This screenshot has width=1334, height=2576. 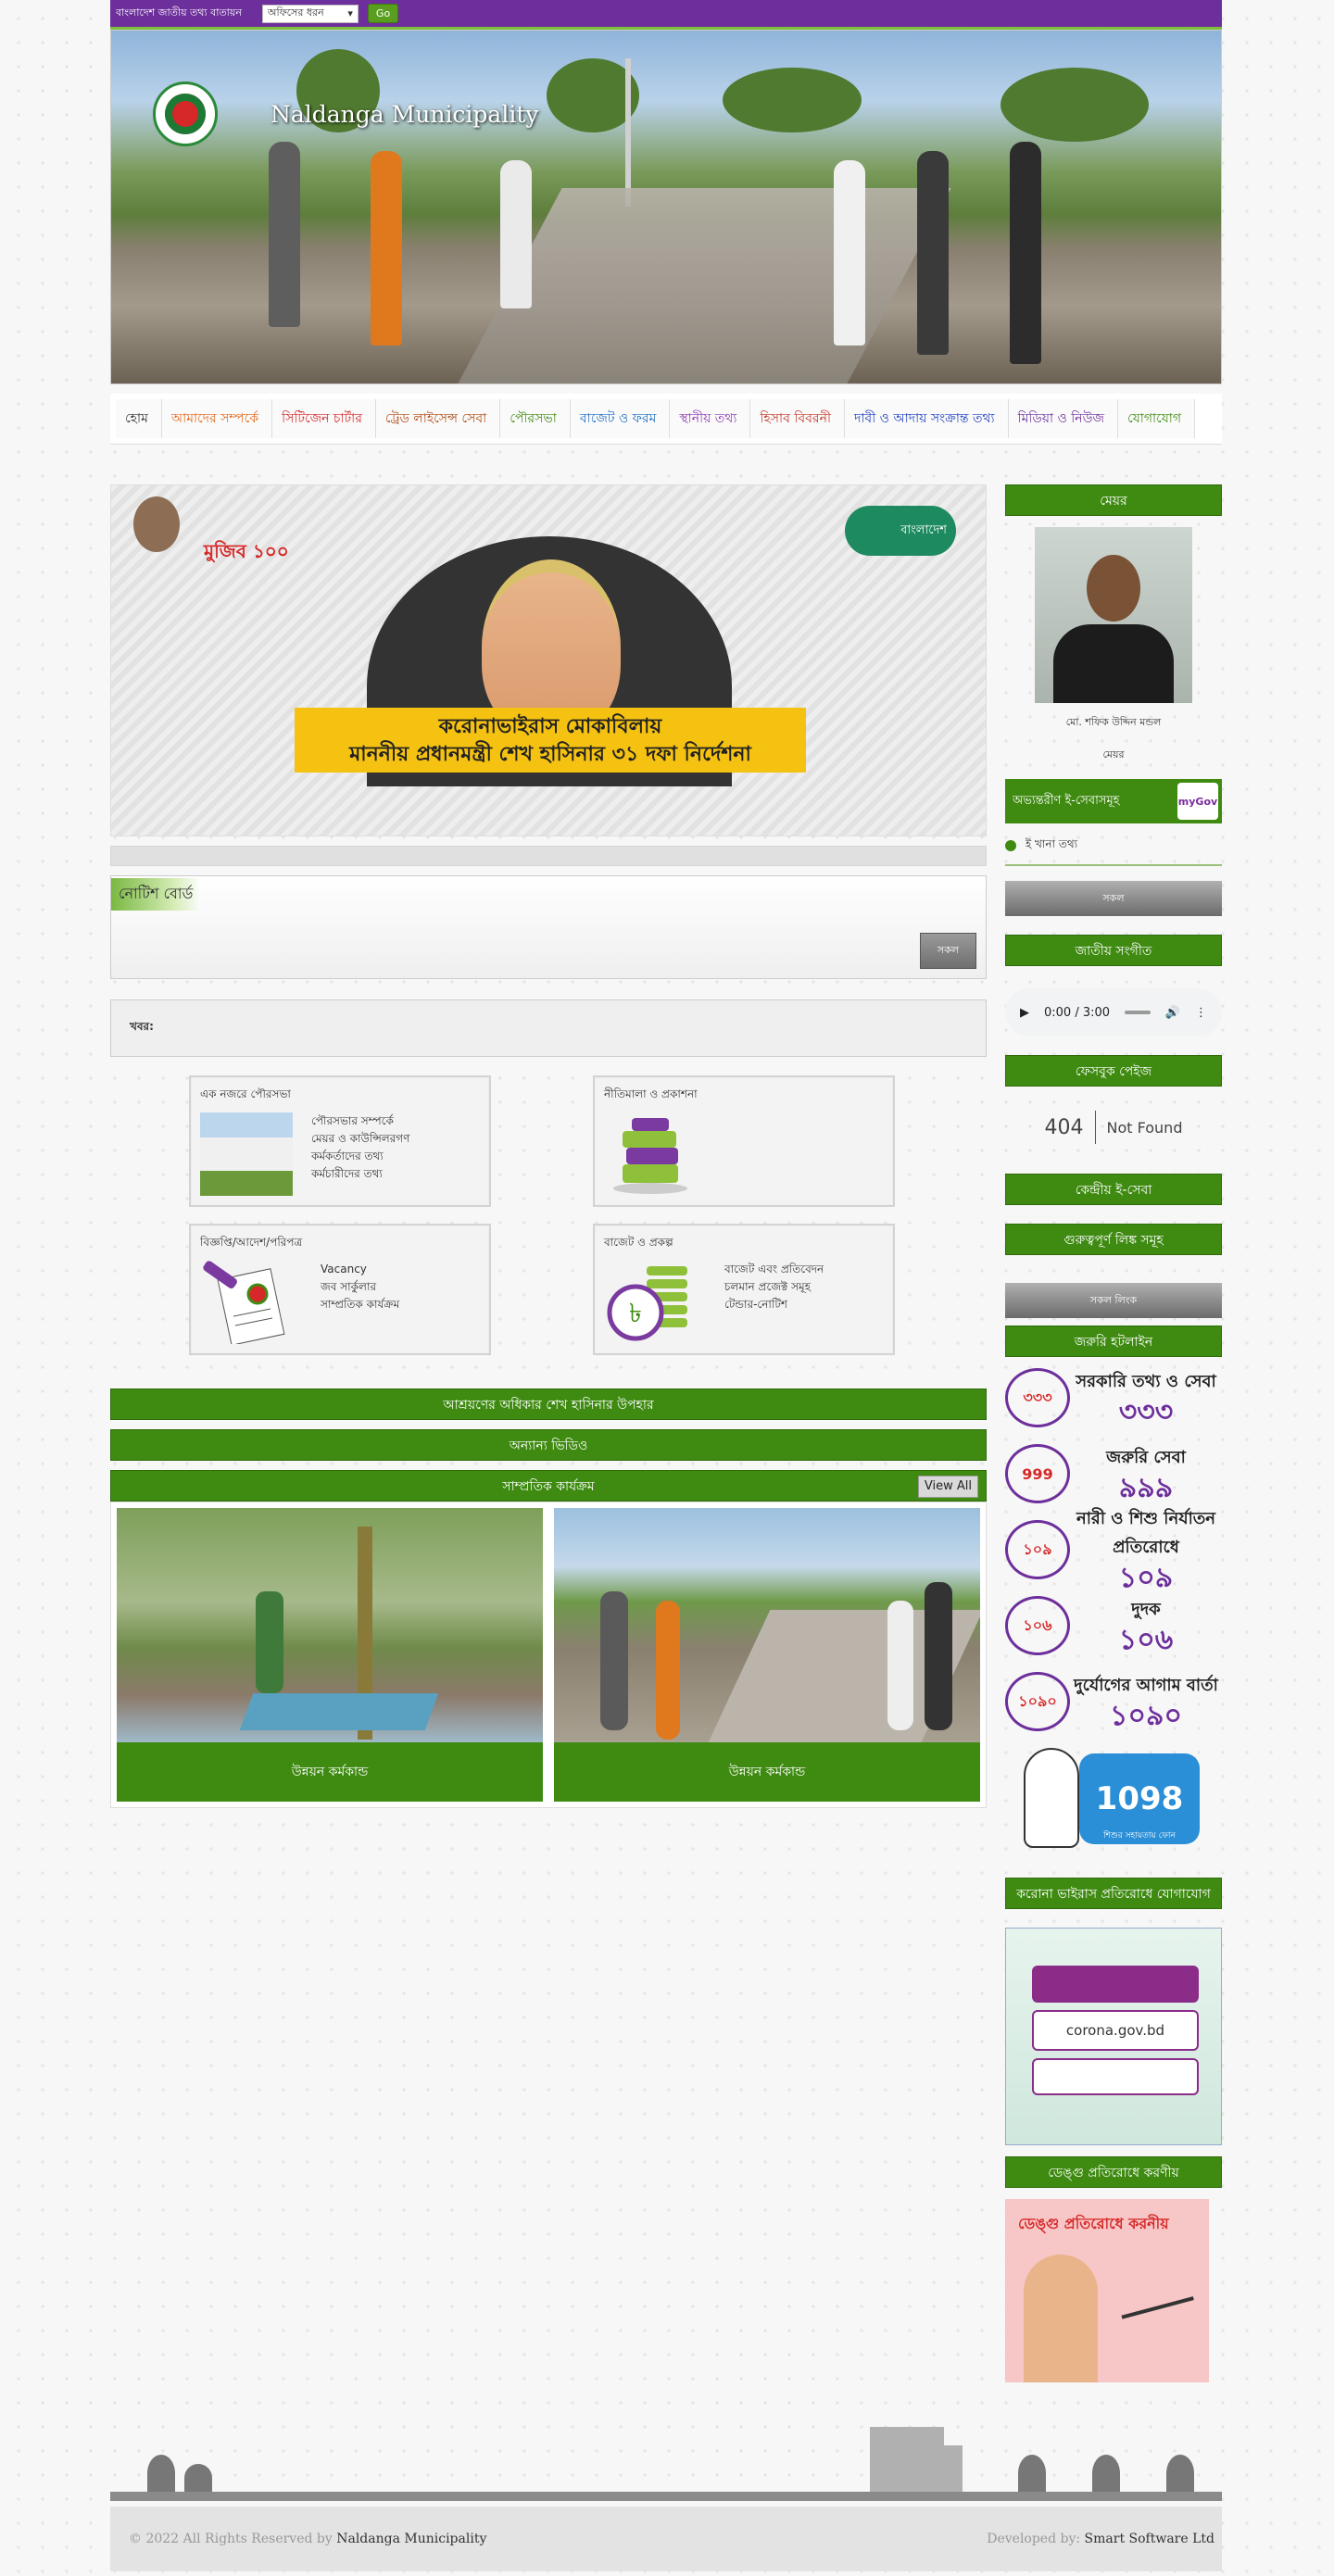 I want to click on notice-all-button: সকল, so click(x=947, y=951).